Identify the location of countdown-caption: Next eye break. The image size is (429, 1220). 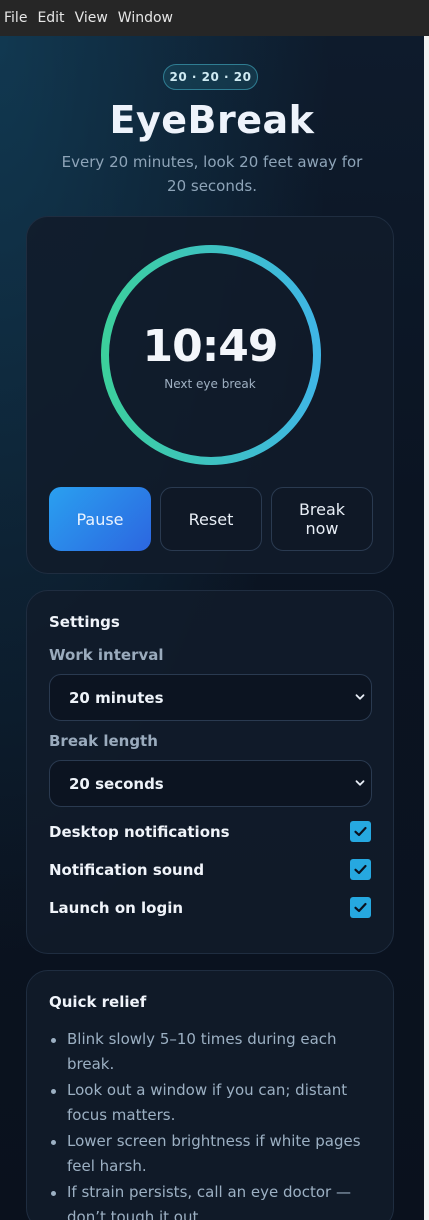
(210, 384).